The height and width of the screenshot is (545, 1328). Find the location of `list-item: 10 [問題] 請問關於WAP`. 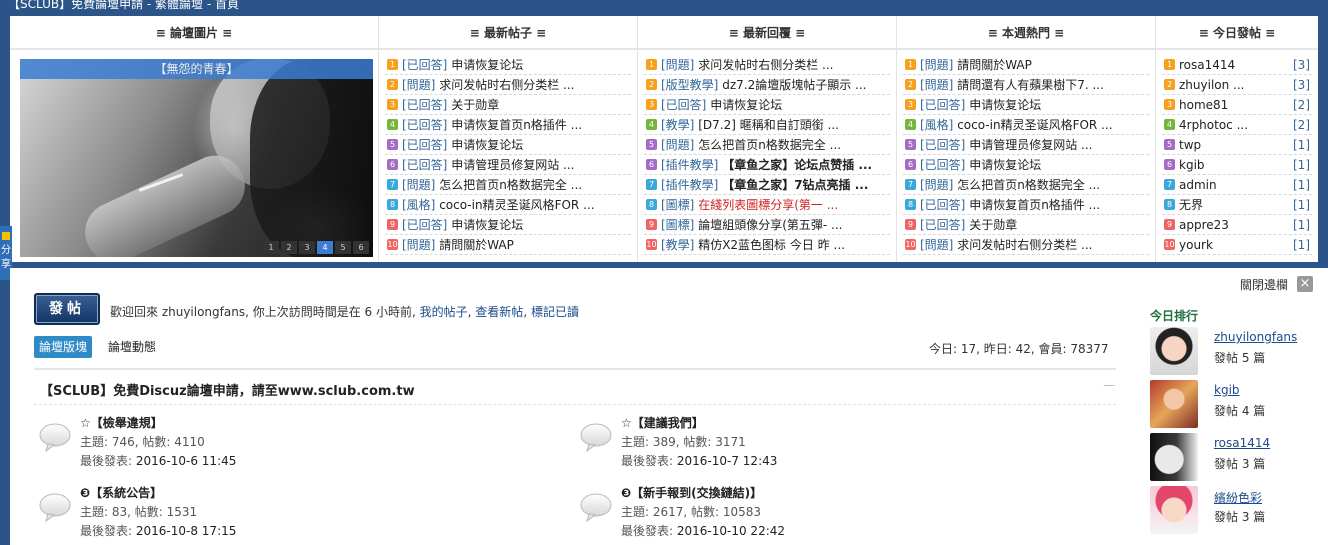

list-item: 10 [問題] 請問關於WAP is located at coordinates (508, 245).